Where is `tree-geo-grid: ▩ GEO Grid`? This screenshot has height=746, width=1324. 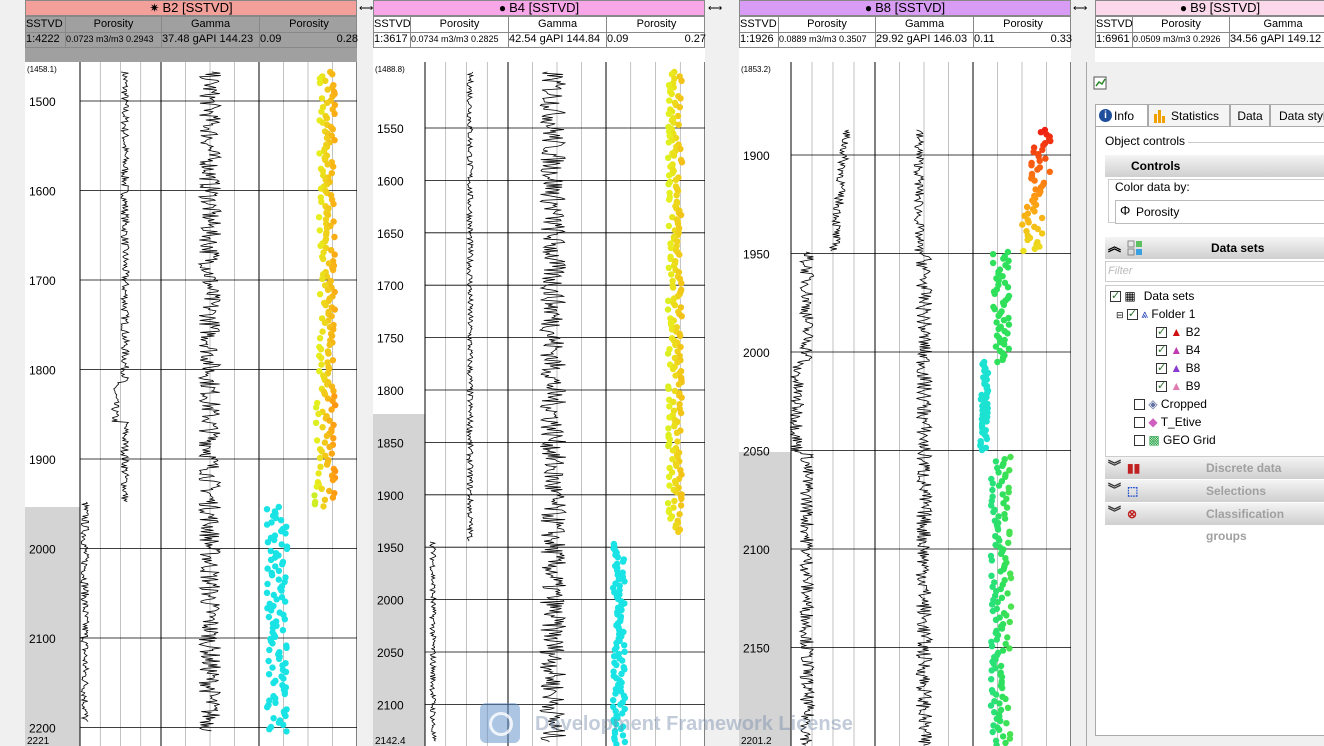 tree-geo-grid: ▩ GEO Grid is located at coordinates (1175, 440).